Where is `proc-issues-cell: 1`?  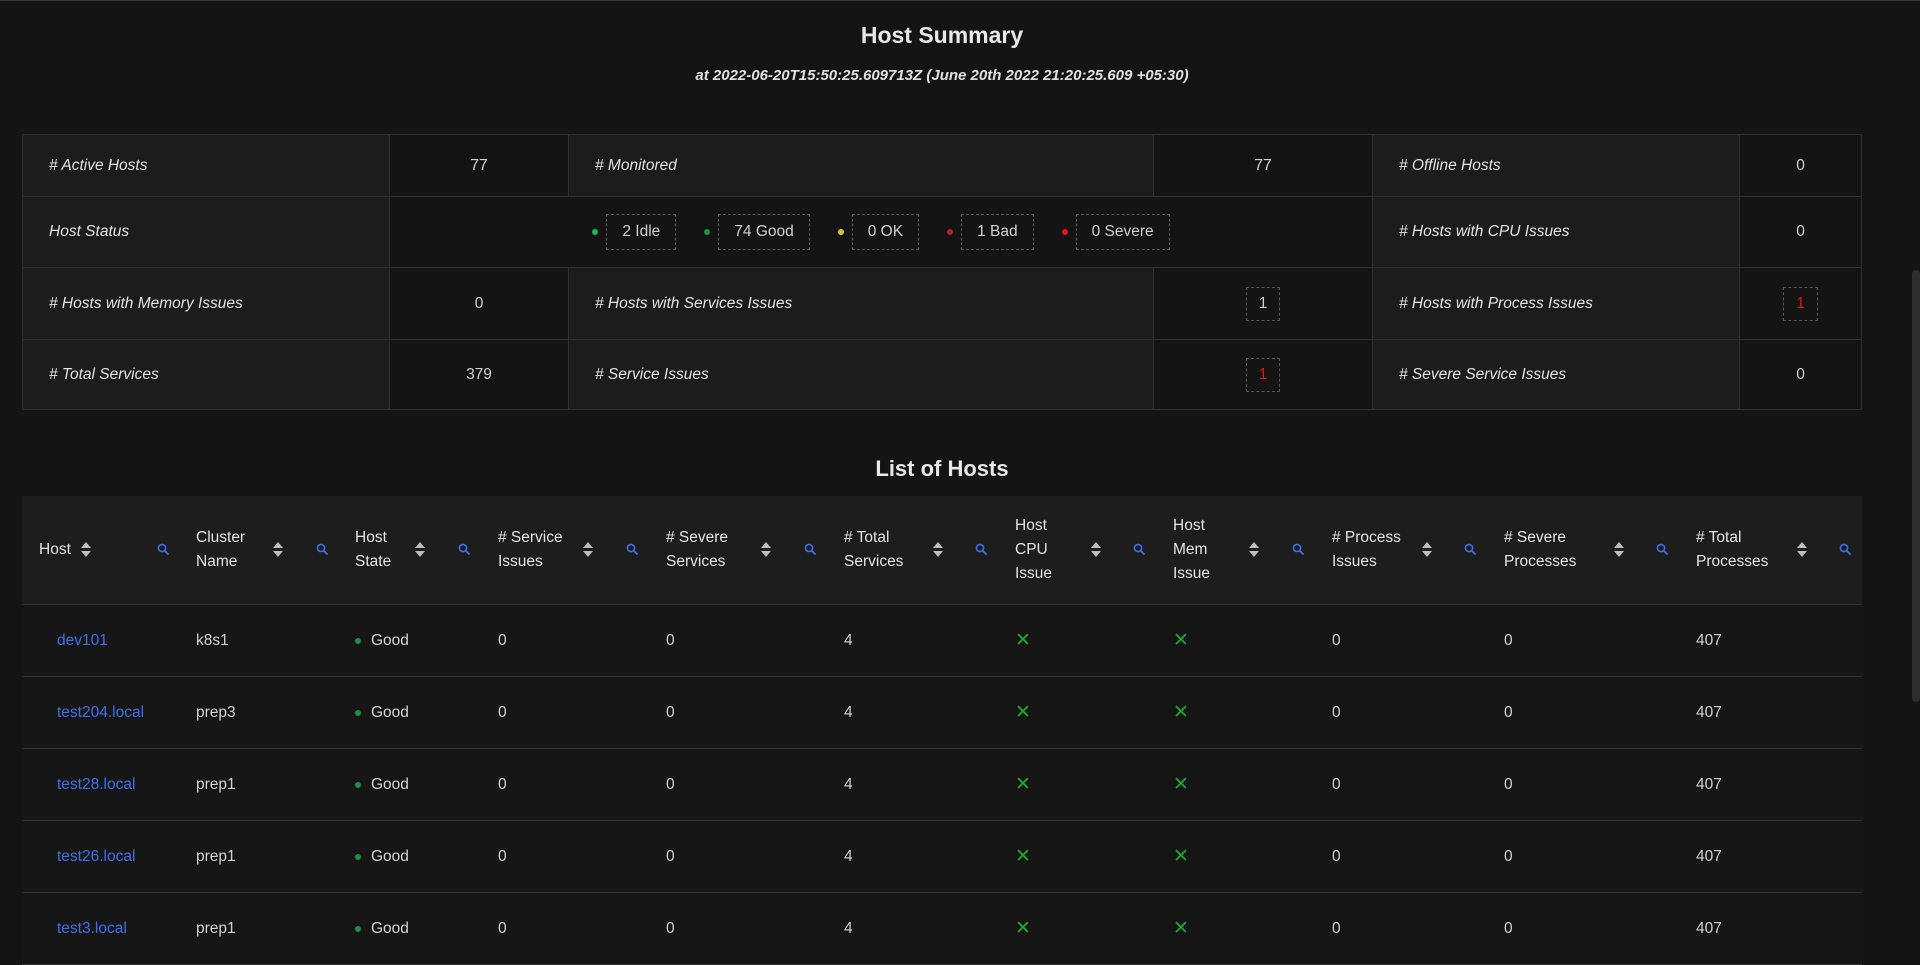 proc-issues-cell: 1 is located at coordinates (1800, 303).